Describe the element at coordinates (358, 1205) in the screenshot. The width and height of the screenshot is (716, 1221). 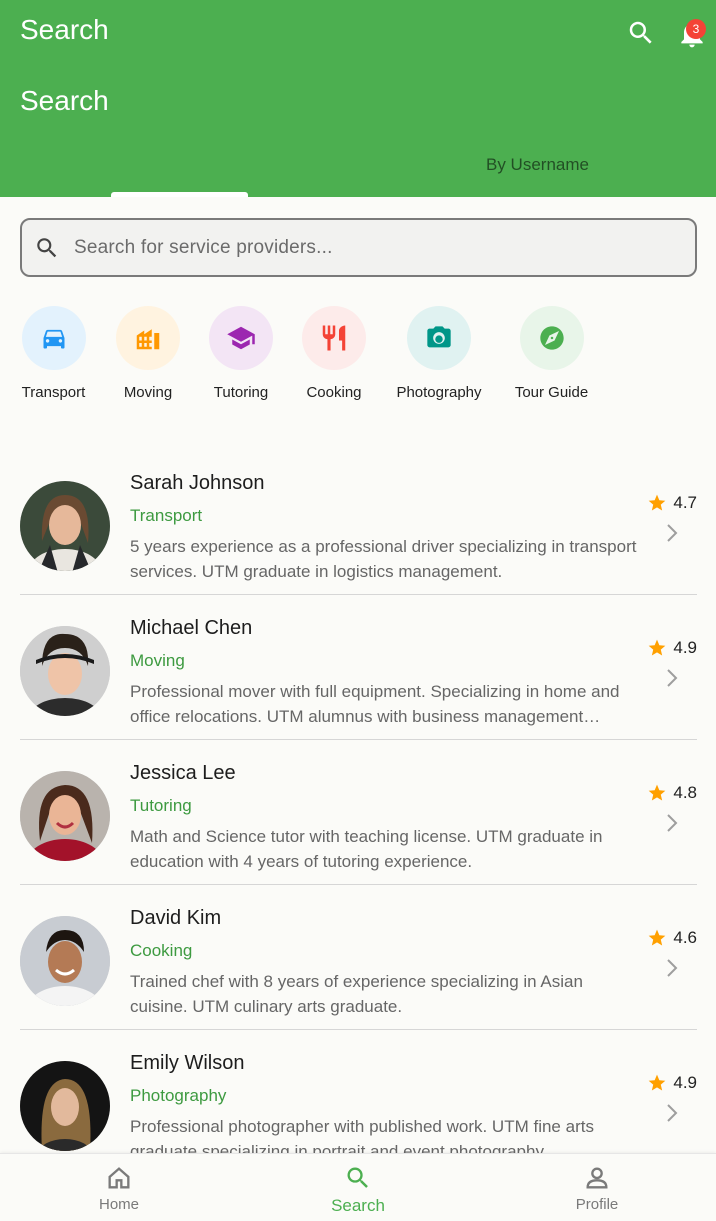
I see `nav-label: Search` at that location.